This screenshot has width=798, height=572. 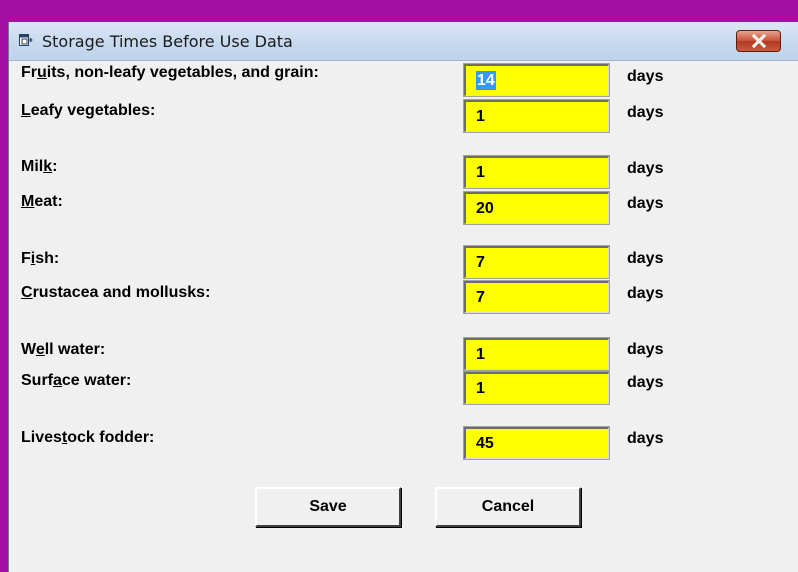 What do you see at coordinates (486, 80) in the screenshot?
I see `selected-text: 14` at bounding box center [486, 80].